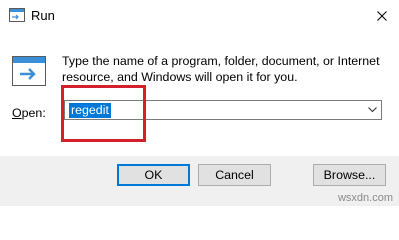 The image size is (399, 240). Describe the element at coordinates (33, 113) in the screenshot. I see `open-label-text: pen:` at that location.